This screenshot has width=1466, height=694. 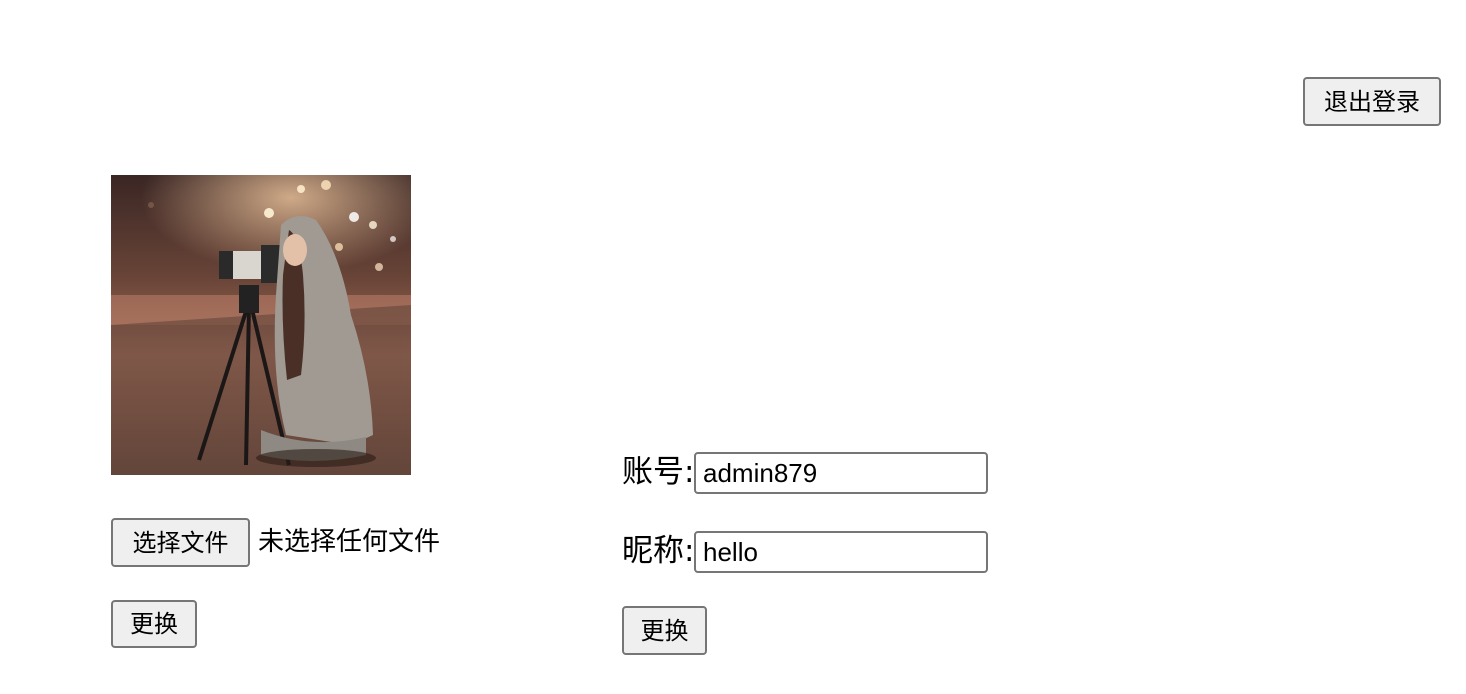 I want to click on account-label: 账号:, so click(x=658, y=472).